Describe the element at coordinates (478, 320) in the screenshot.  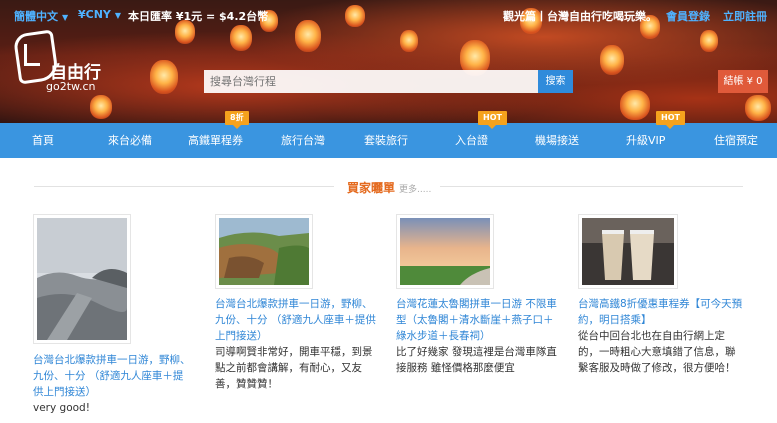
I see `card-title: 台灣花蓮太魯閣拼車一日游 不限車型（太魯閣＋清水斷崖＋燕子口＋綠水步道＋長春祠）` at that location.